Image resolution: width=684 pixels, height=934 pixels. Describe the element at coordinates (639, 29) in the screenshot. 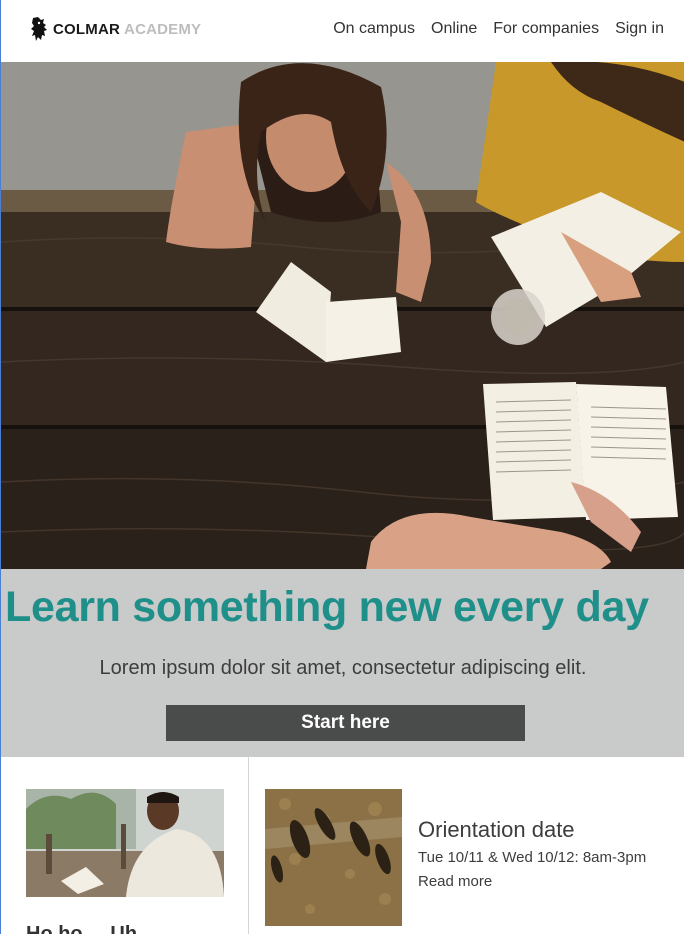

I see `nav-sign-in: Sign in` at that location.